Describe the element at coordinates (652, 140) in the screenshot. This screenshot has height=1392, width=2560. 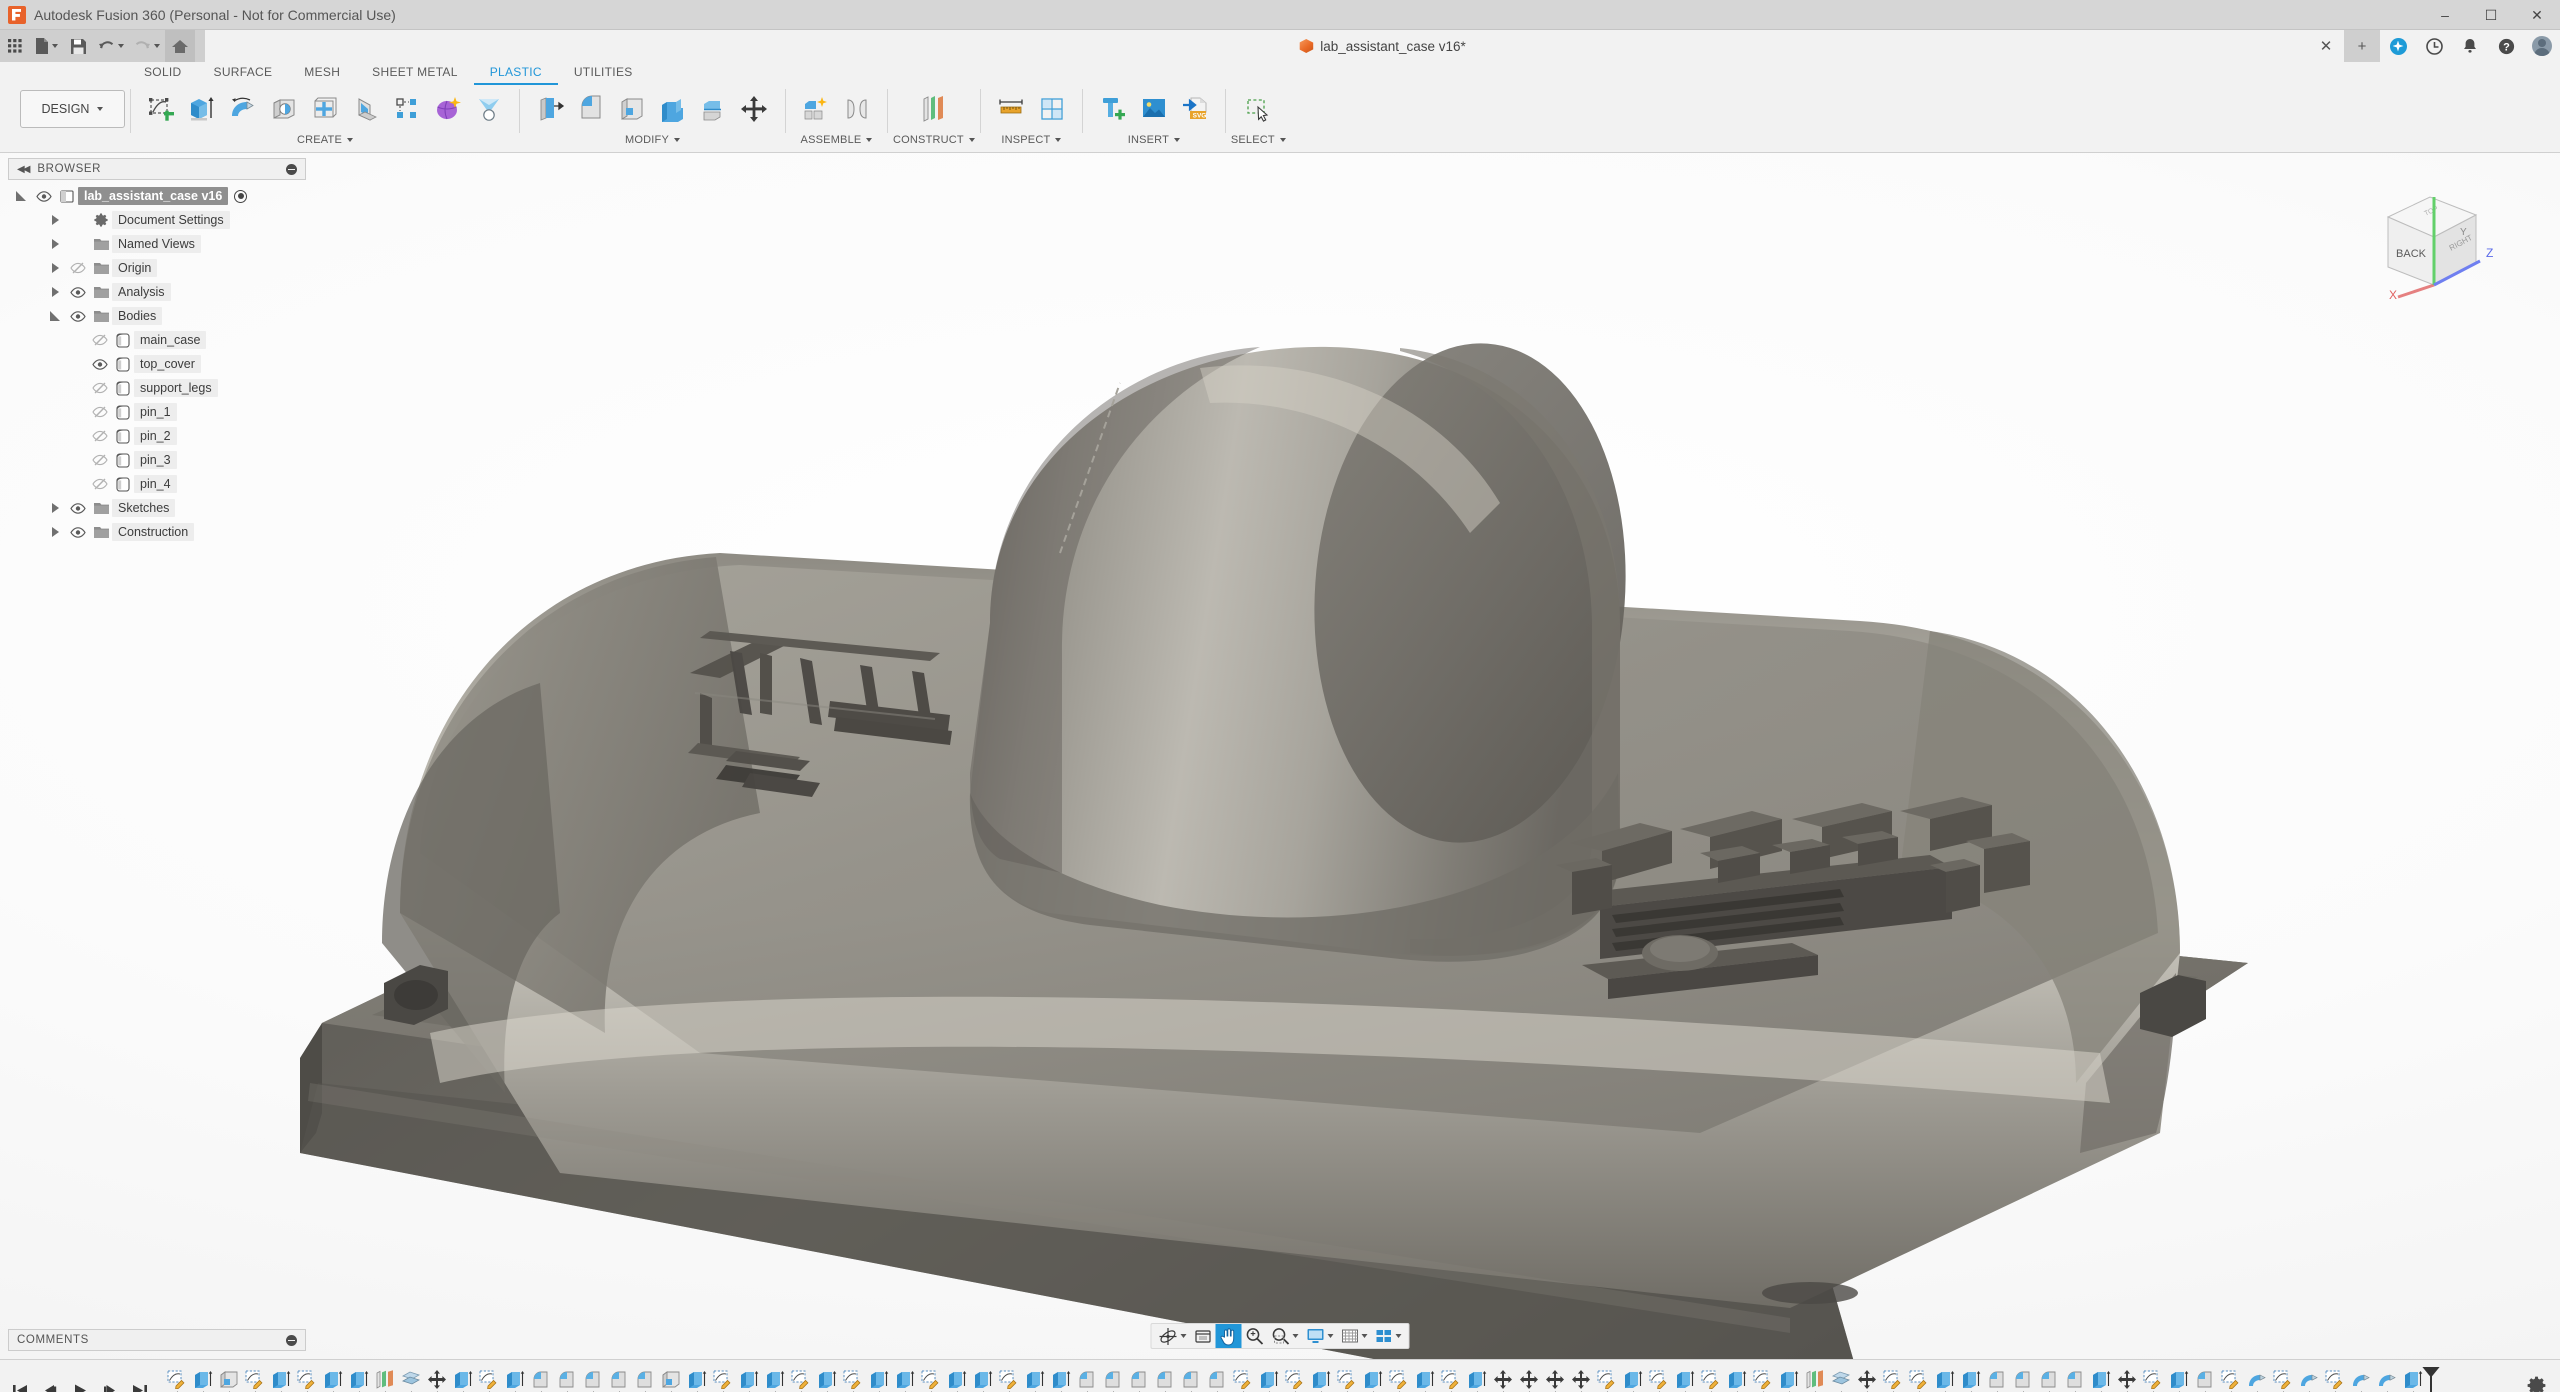
I see `modify-panel-label: MODIFY` at that location.